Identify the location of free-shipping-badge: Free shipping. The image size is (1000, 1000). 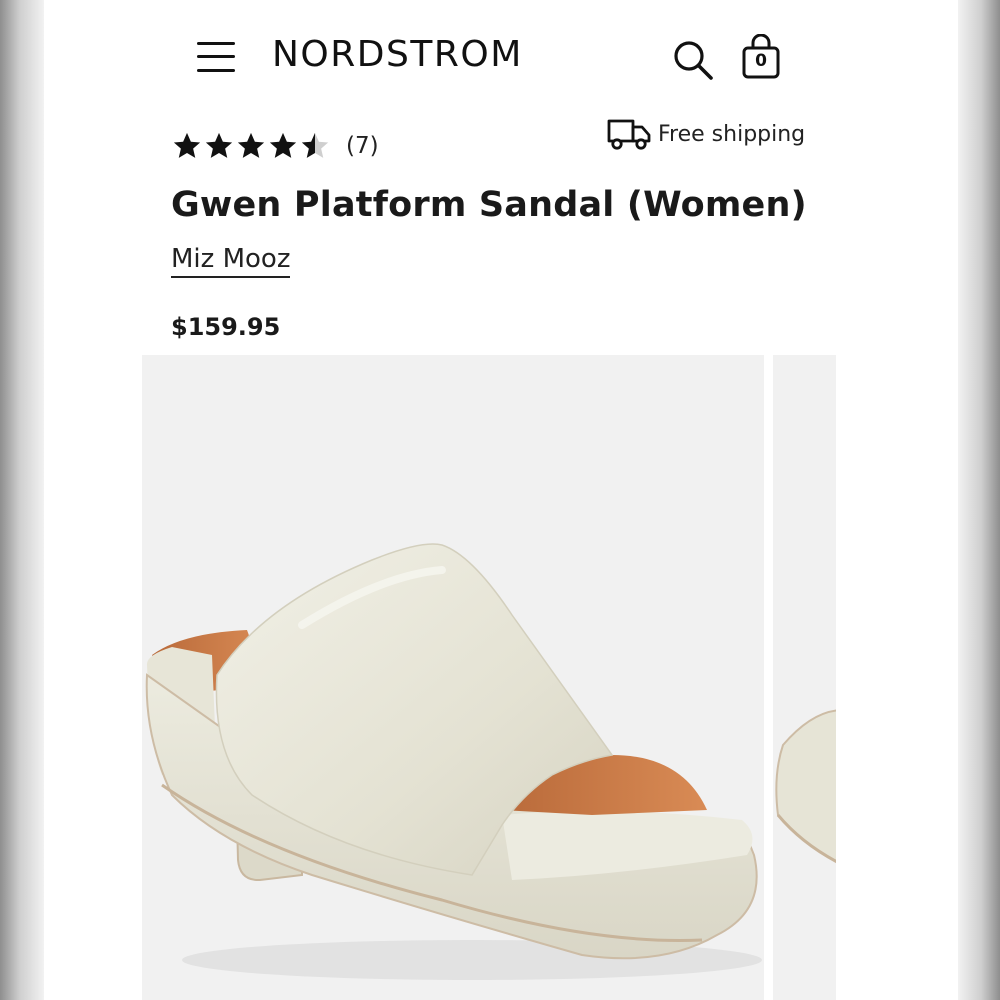
(705, 134).